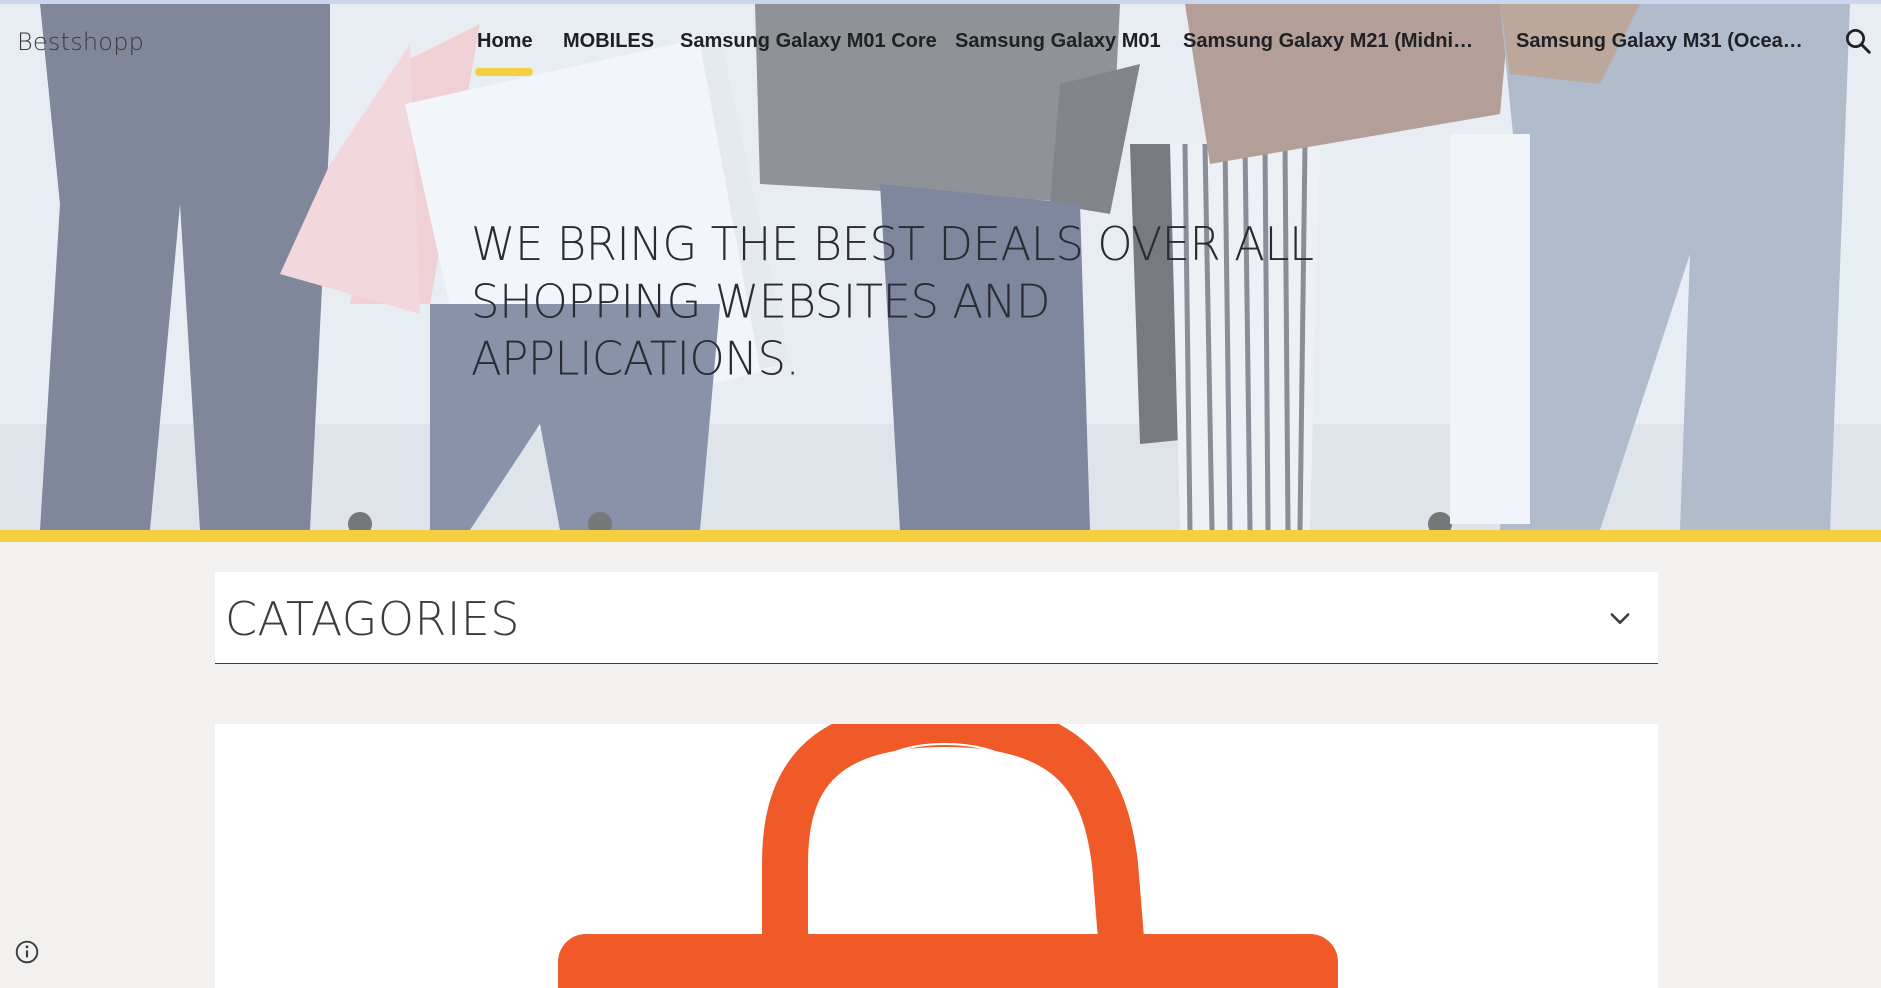 This screenshot has height=988, width=1881. Describe the element at coordinates (505, 41) in the screenshot. I see `nav-item-home: Home` at that location.